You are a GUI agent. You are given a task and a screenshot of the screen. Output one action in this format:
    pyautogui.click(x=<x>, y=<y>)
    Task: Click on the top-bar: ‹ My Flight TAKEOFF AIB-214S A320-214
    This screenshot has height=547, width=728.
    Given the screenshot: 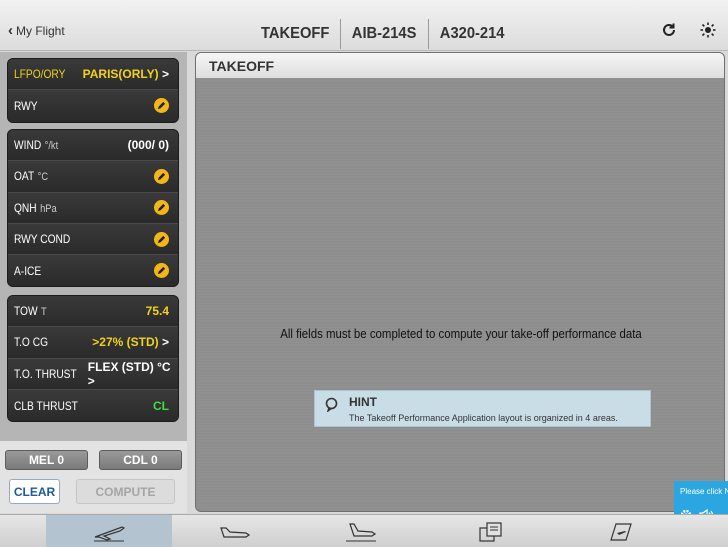 What is the action you would take?
    pyautogui.click(x=364, y=25)
    